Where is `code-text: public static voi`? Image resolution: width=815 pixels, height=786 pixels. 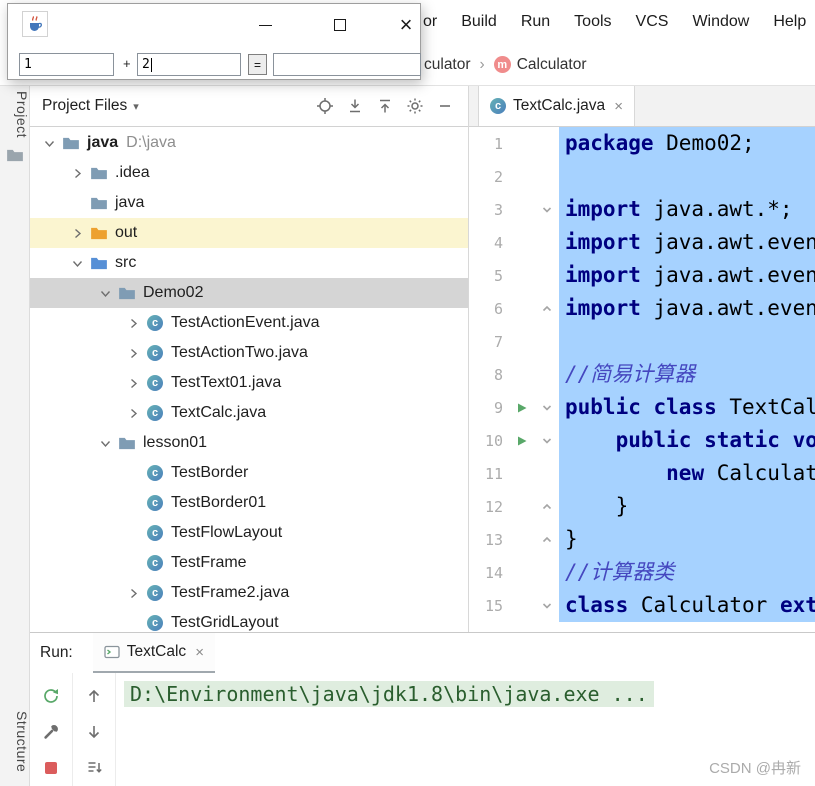 code-text: public static voi is located at coordinates (687, 440).